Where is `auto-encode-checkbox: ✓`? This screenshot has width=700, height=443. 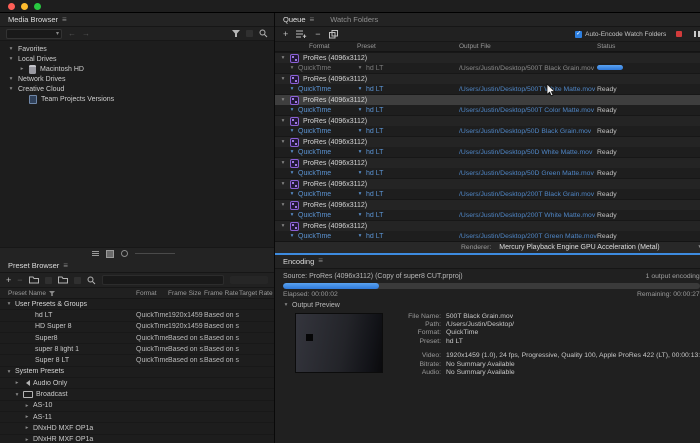
auto-encode-checkbox: ✓ is located at coordinates (579, 34).